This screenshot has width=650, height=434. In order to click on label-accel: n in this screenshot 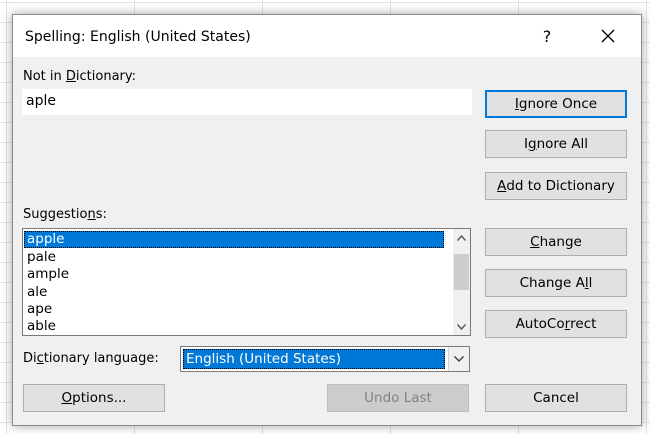, I will do `click(91, 214)`.